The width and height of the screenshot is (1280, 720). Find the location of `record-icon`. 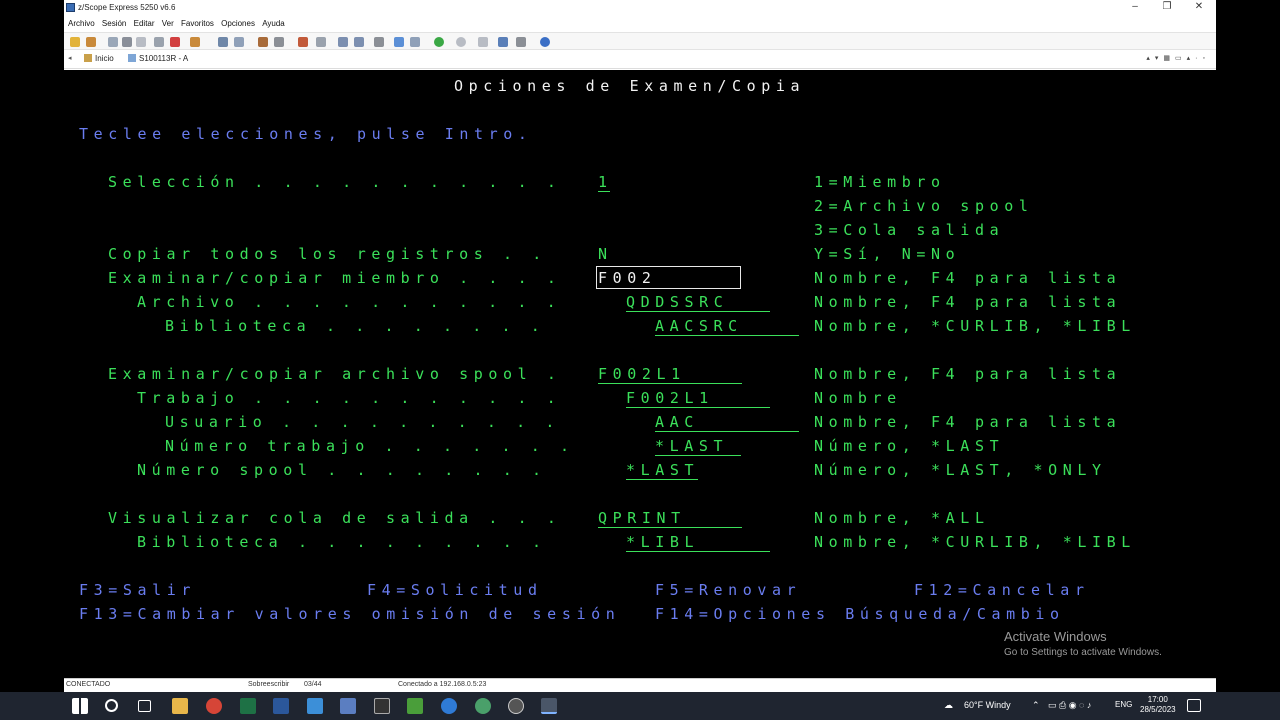

record-icon is located at coordinates (303, 42).